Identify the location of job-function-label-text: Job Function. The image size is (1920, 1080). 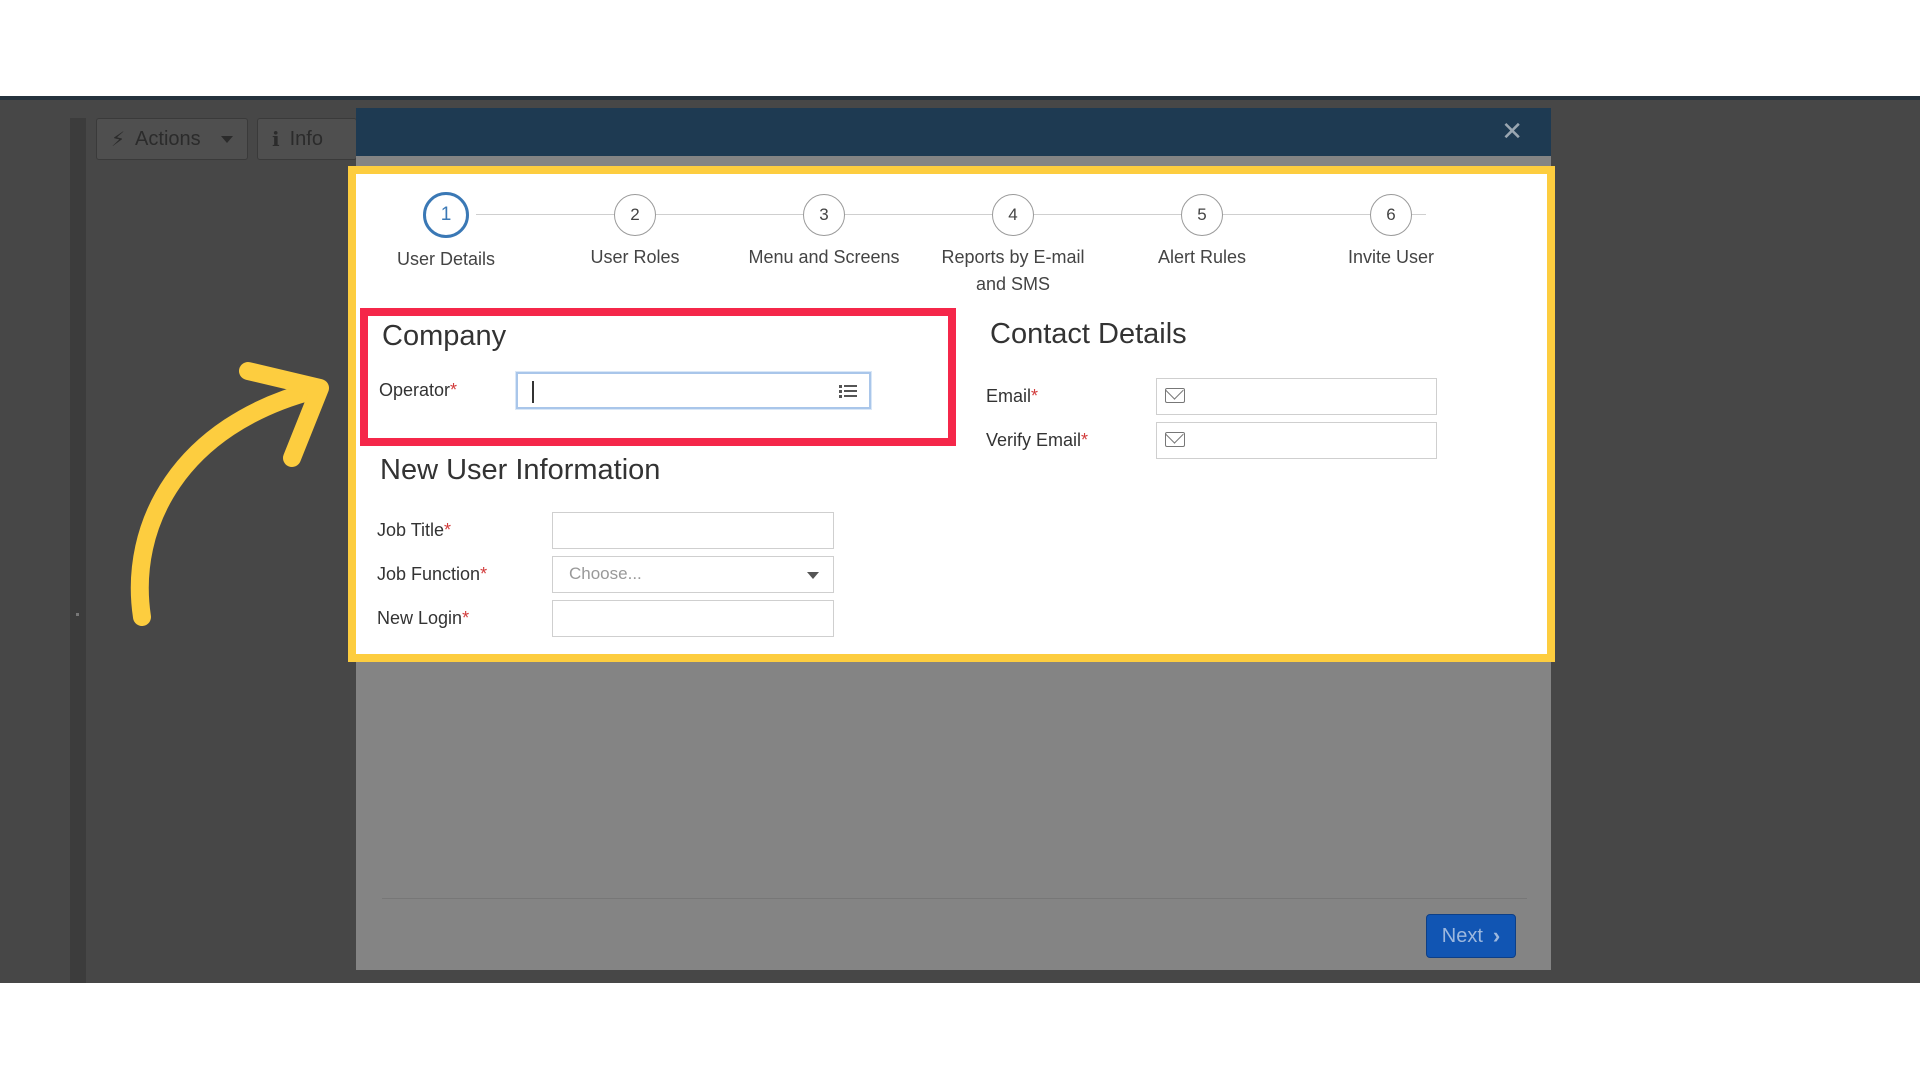
(429, 574).